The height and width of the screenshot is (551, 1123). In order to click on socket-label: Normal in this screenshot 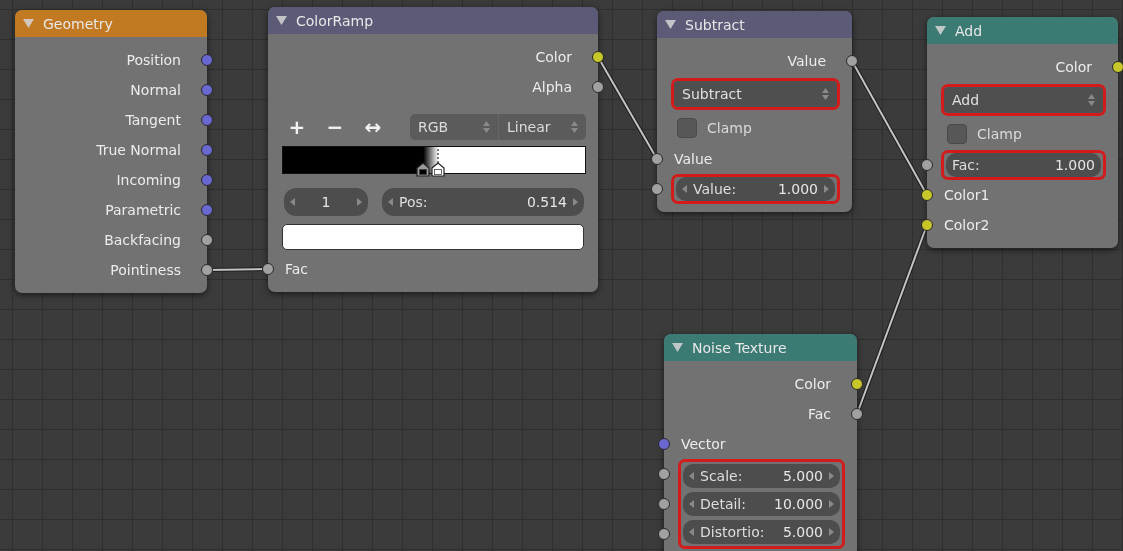, I will do `click(155, 90)`.